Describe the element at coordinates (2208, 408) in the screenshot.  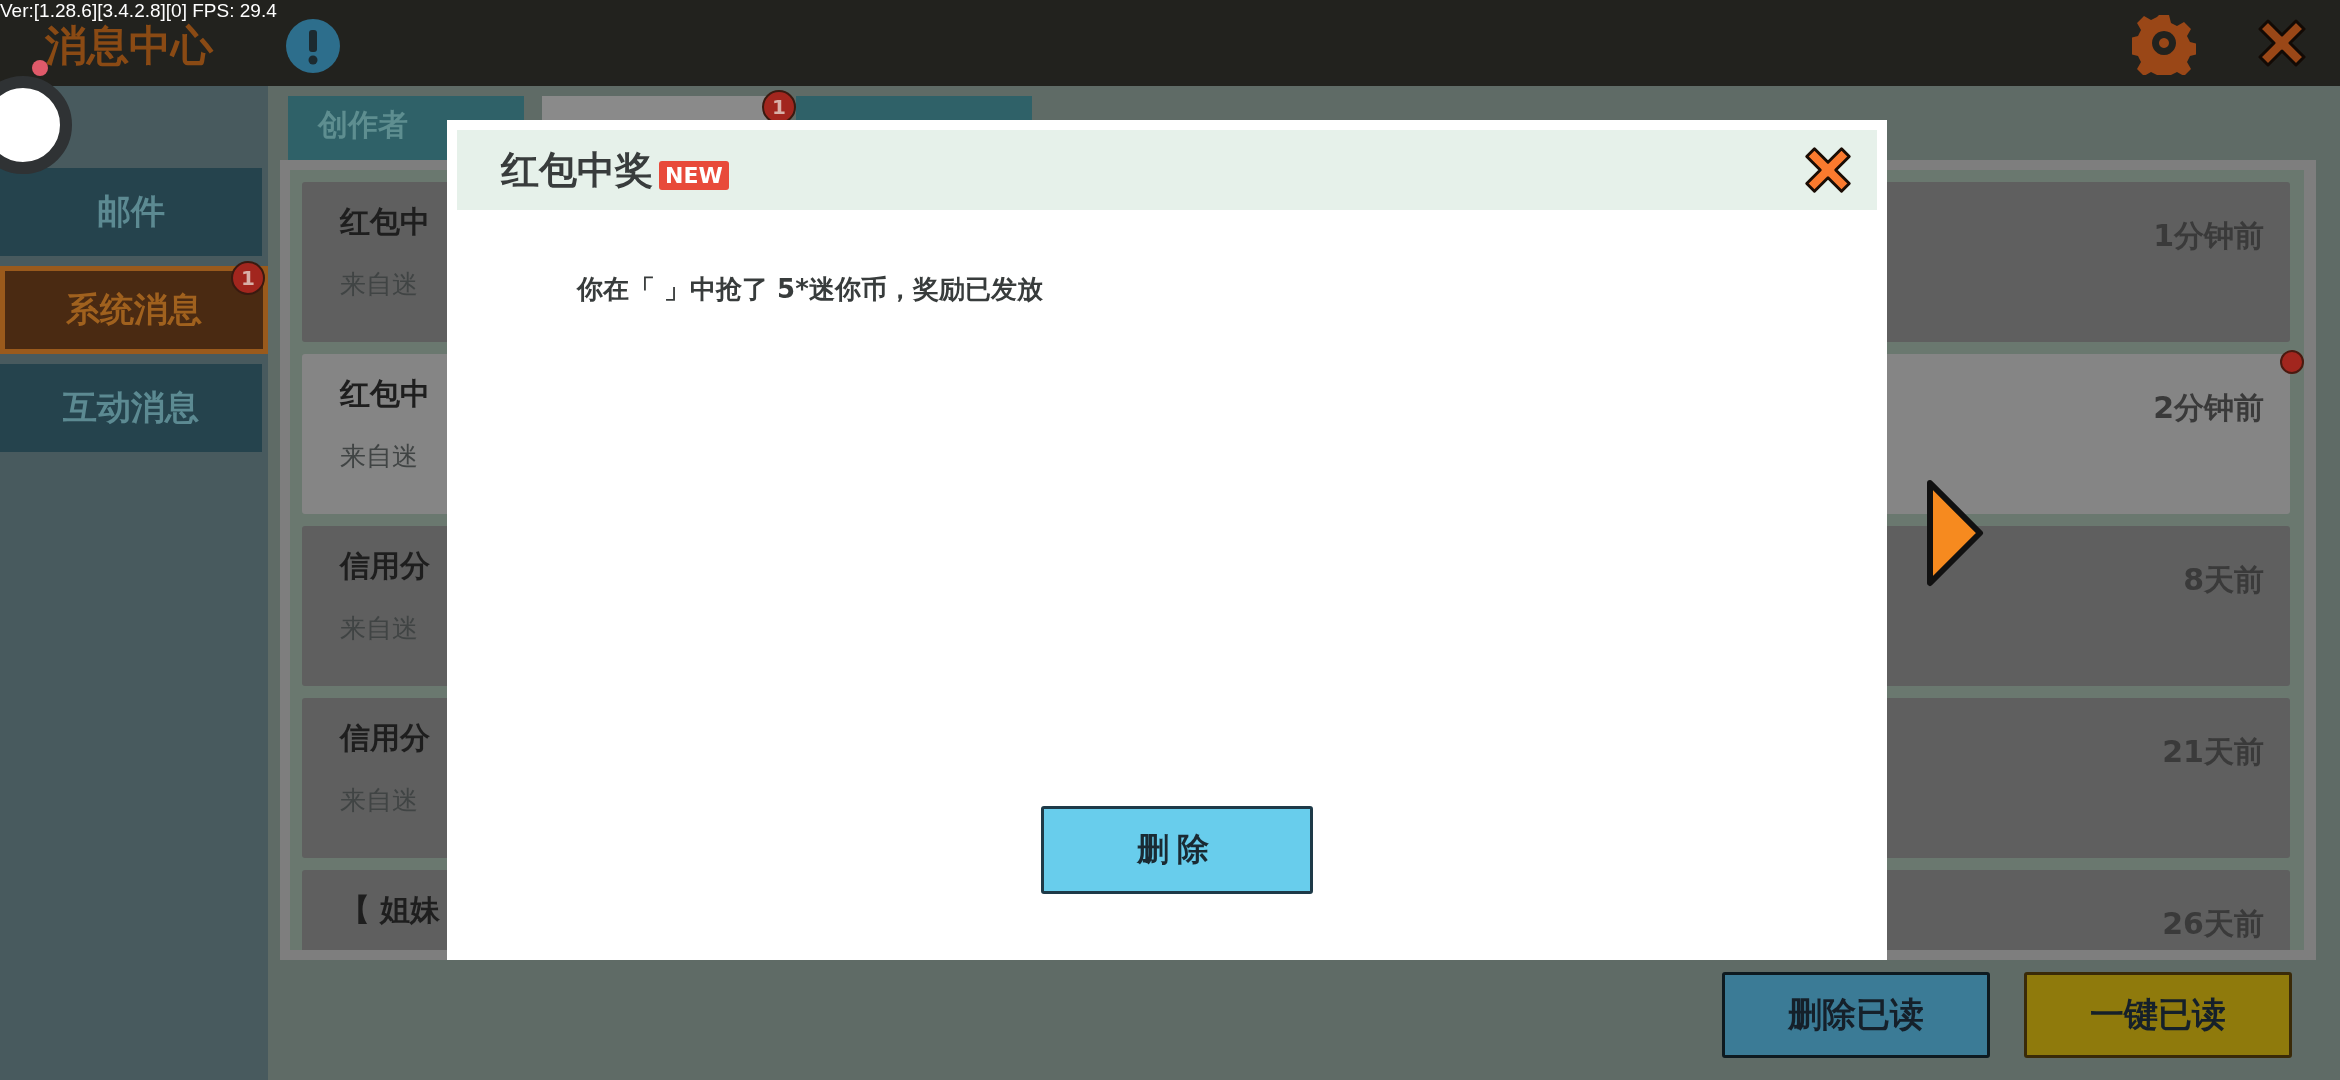
I see `message-time: 2分钟前` at that location.